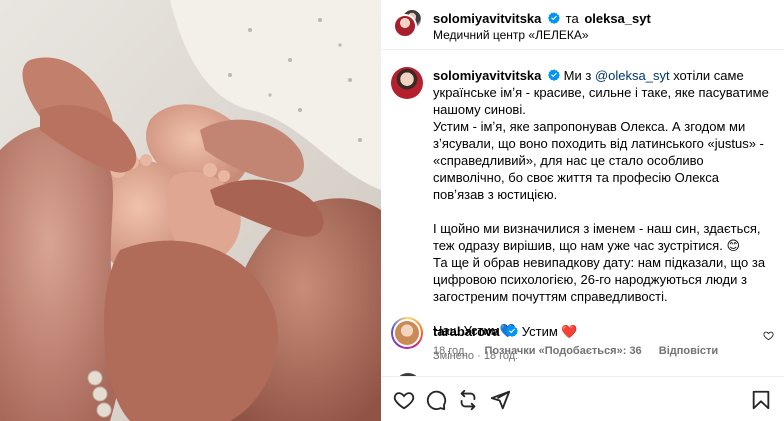 The width and height of the screenshot is (784, 421). What do you see at coordinates (487, 75) in the screenshot?
I see `caption-username: solomiyavitvitska` at bounding box center [487, 75].